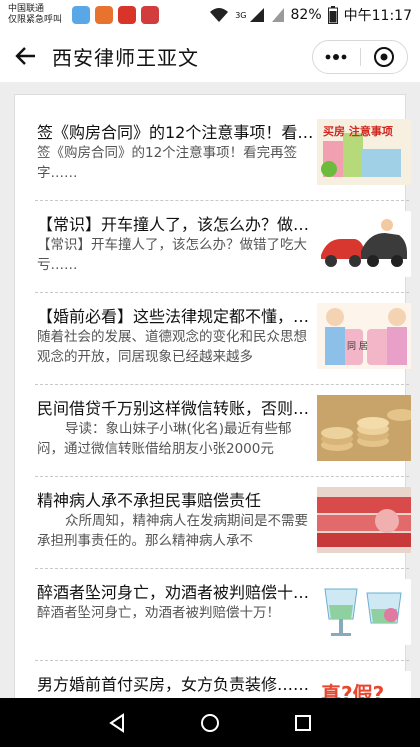 The width and height of the screenshot is (420, 747). I want to click on page-title: 西安律师王亚文, so click(125, 57).